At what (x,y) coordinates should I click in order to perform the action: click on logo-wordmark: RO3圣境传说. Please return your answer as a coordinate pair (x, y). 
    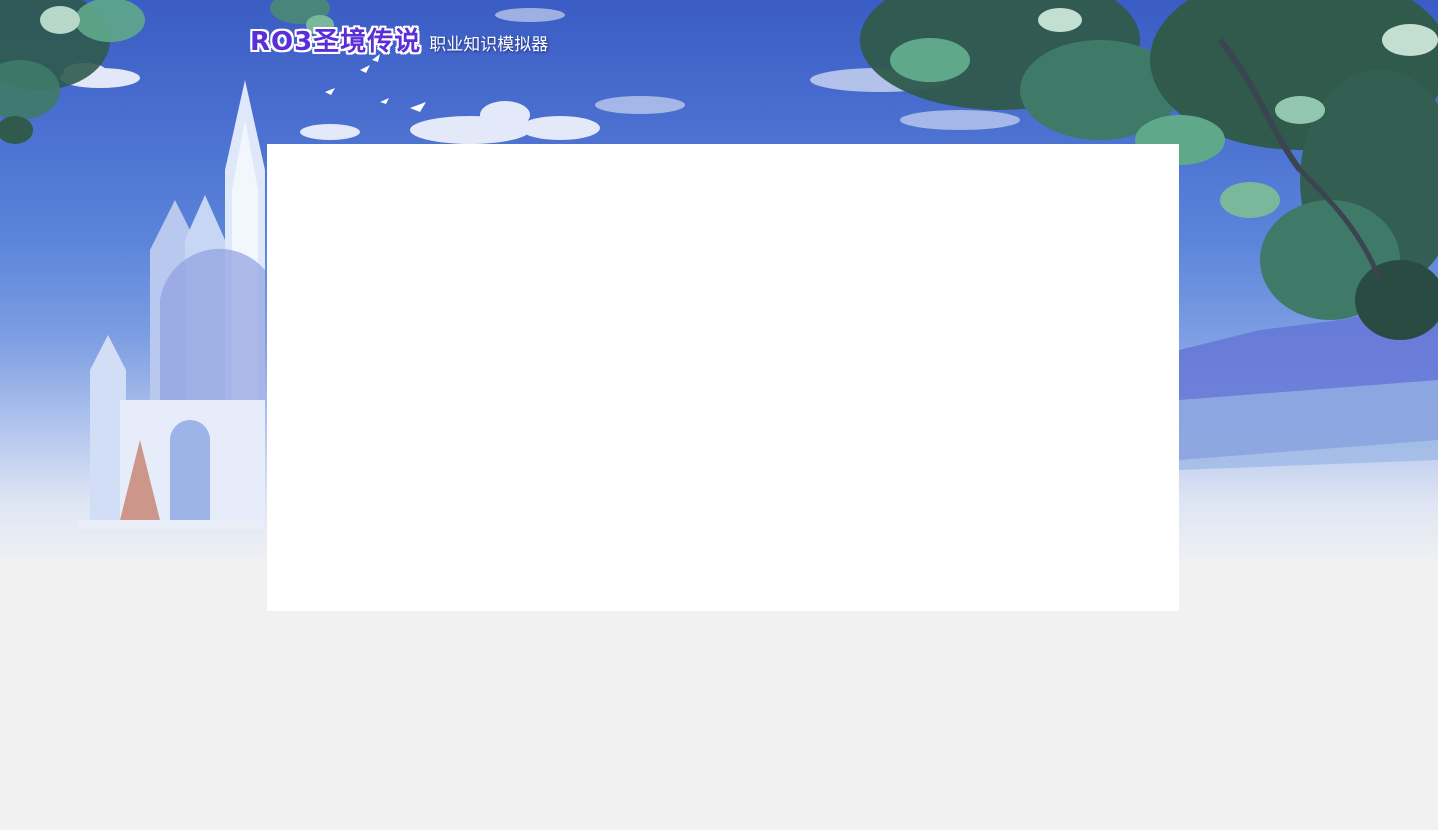
    Looking at the image, I should click on (336, 42).